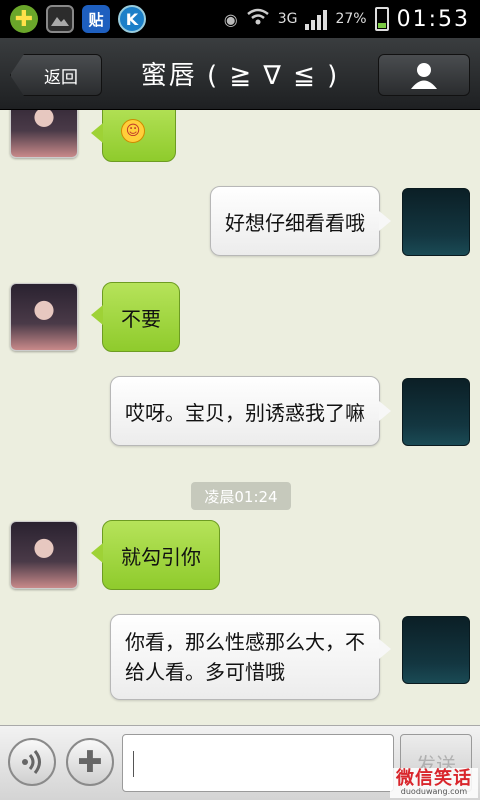 The height and width of the screenshot is (800, 480). What do you see at coordinates (132, 19) in the screenshot?
I see `k-app-icon: K` at bounding box center [132, 19].